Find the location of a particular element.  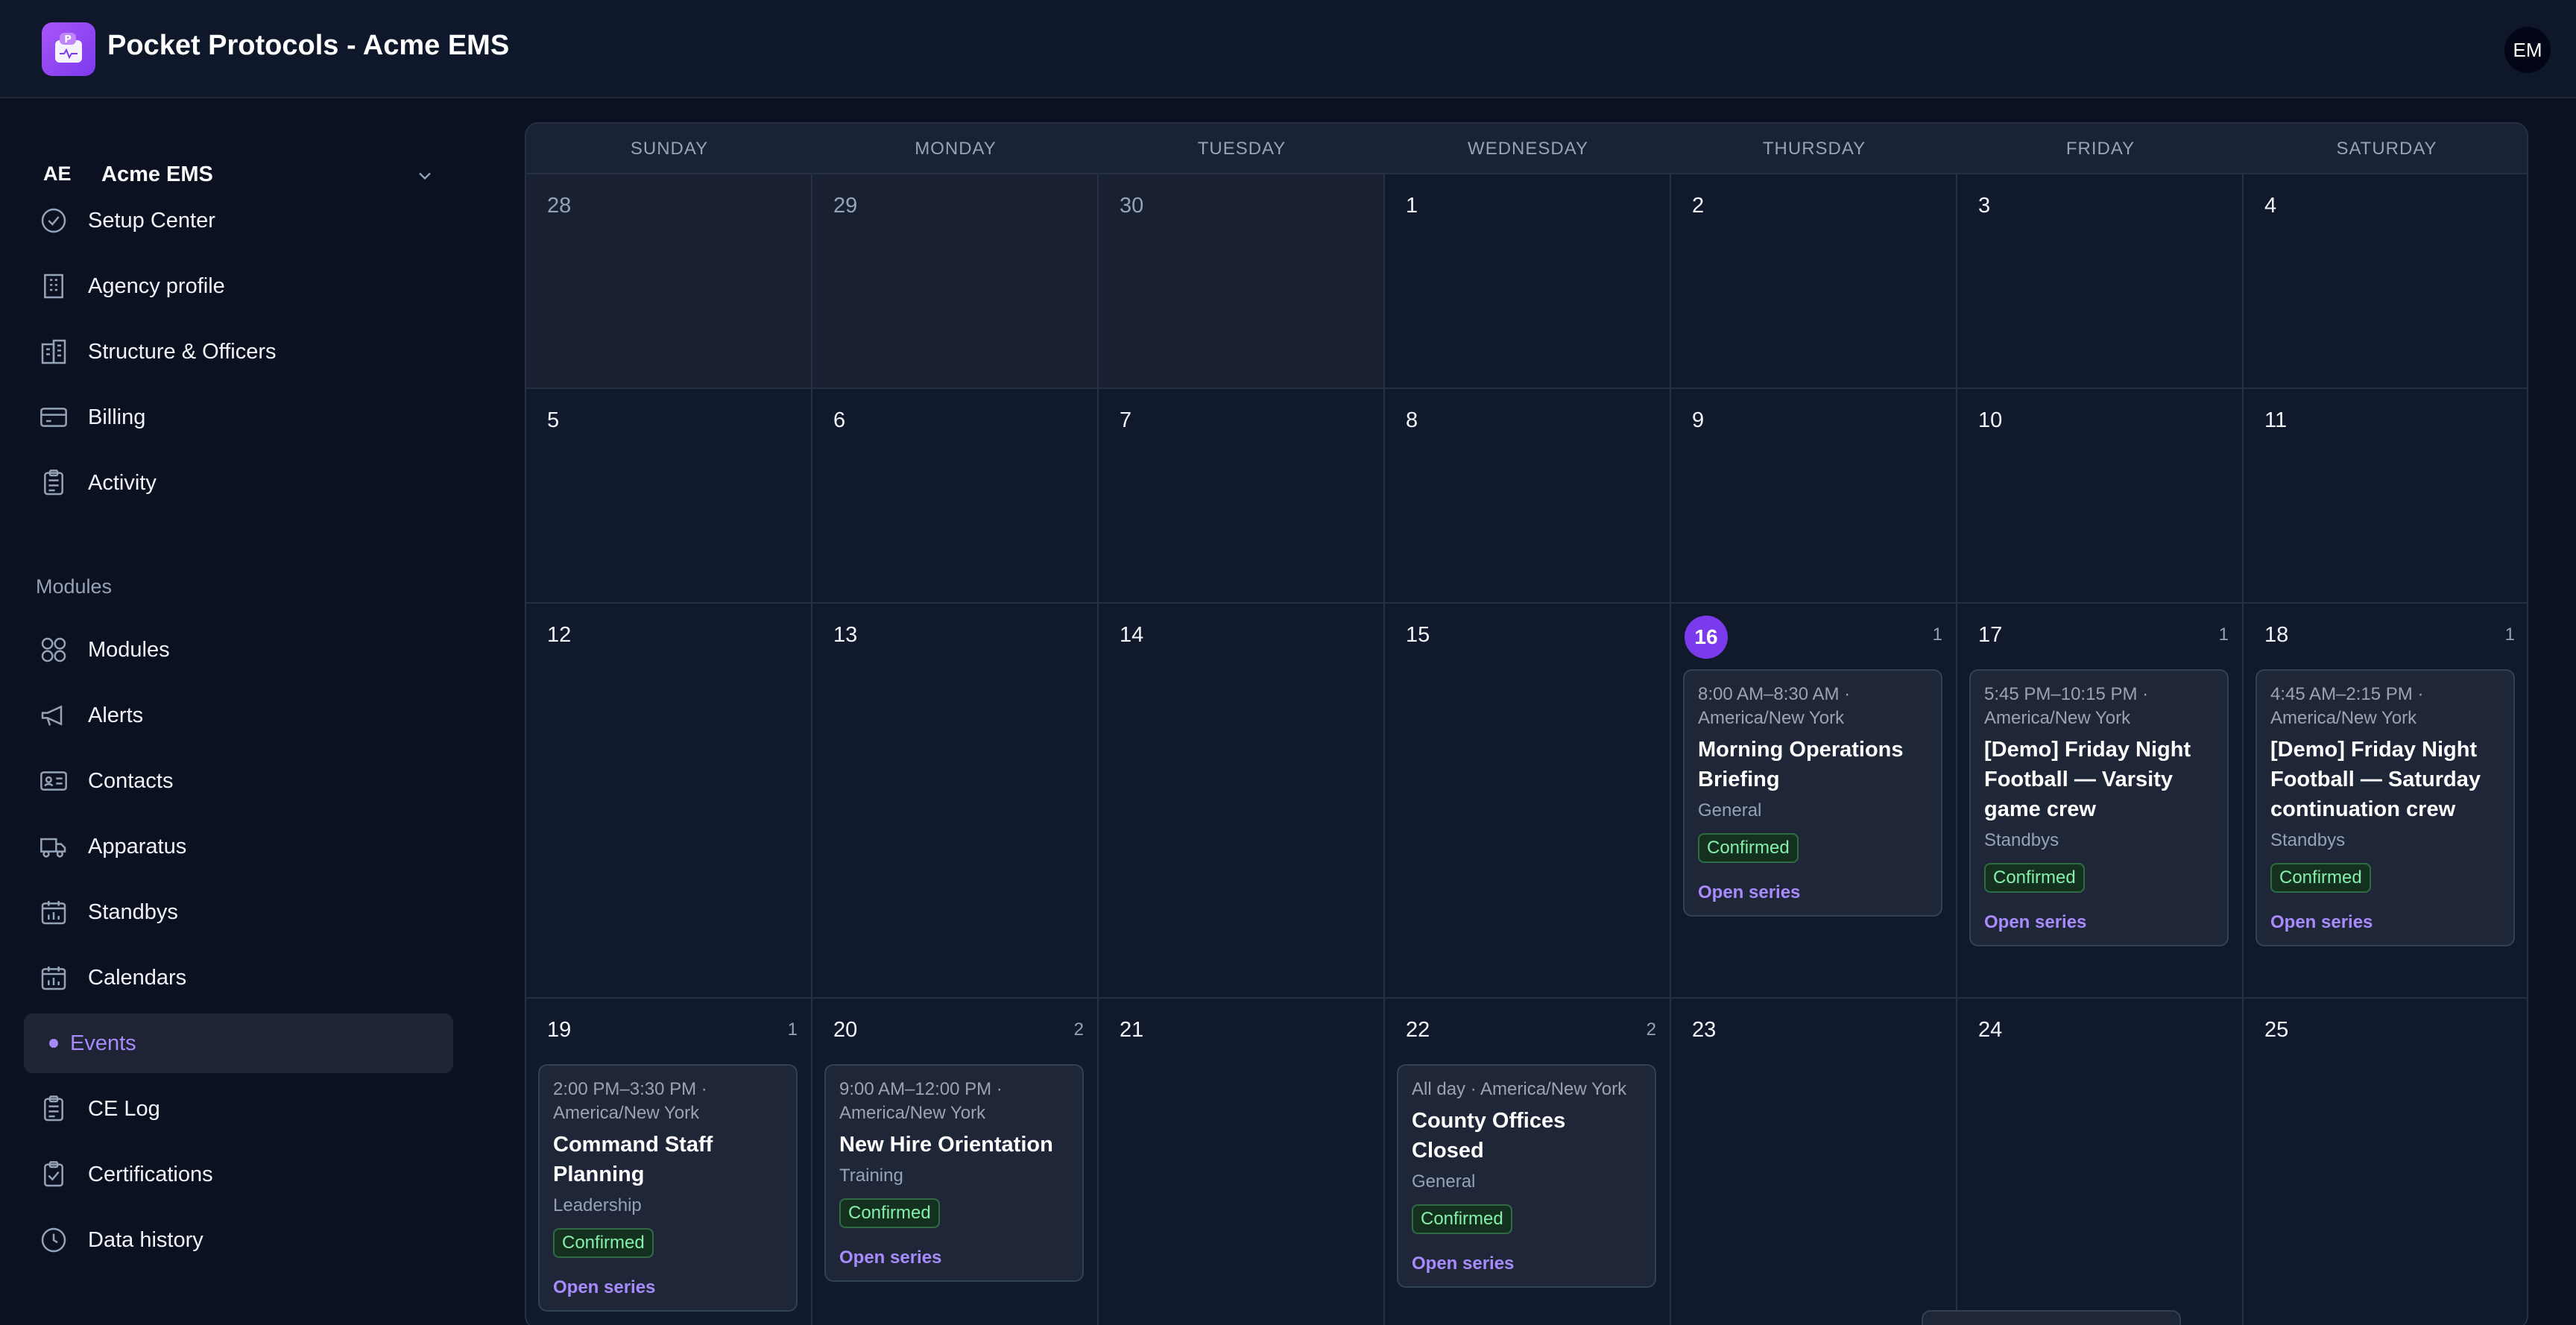

building-icon is located at coordinates (54, 286).